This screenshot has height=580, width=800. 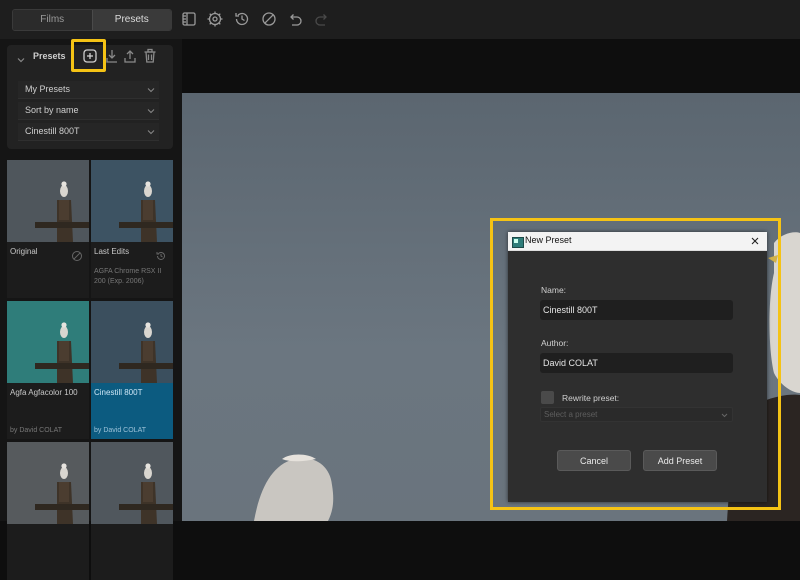 What do you see at coordinates (130, 56) in the screenshot?
I see `upload-icon` at bounding box center [130, 56].